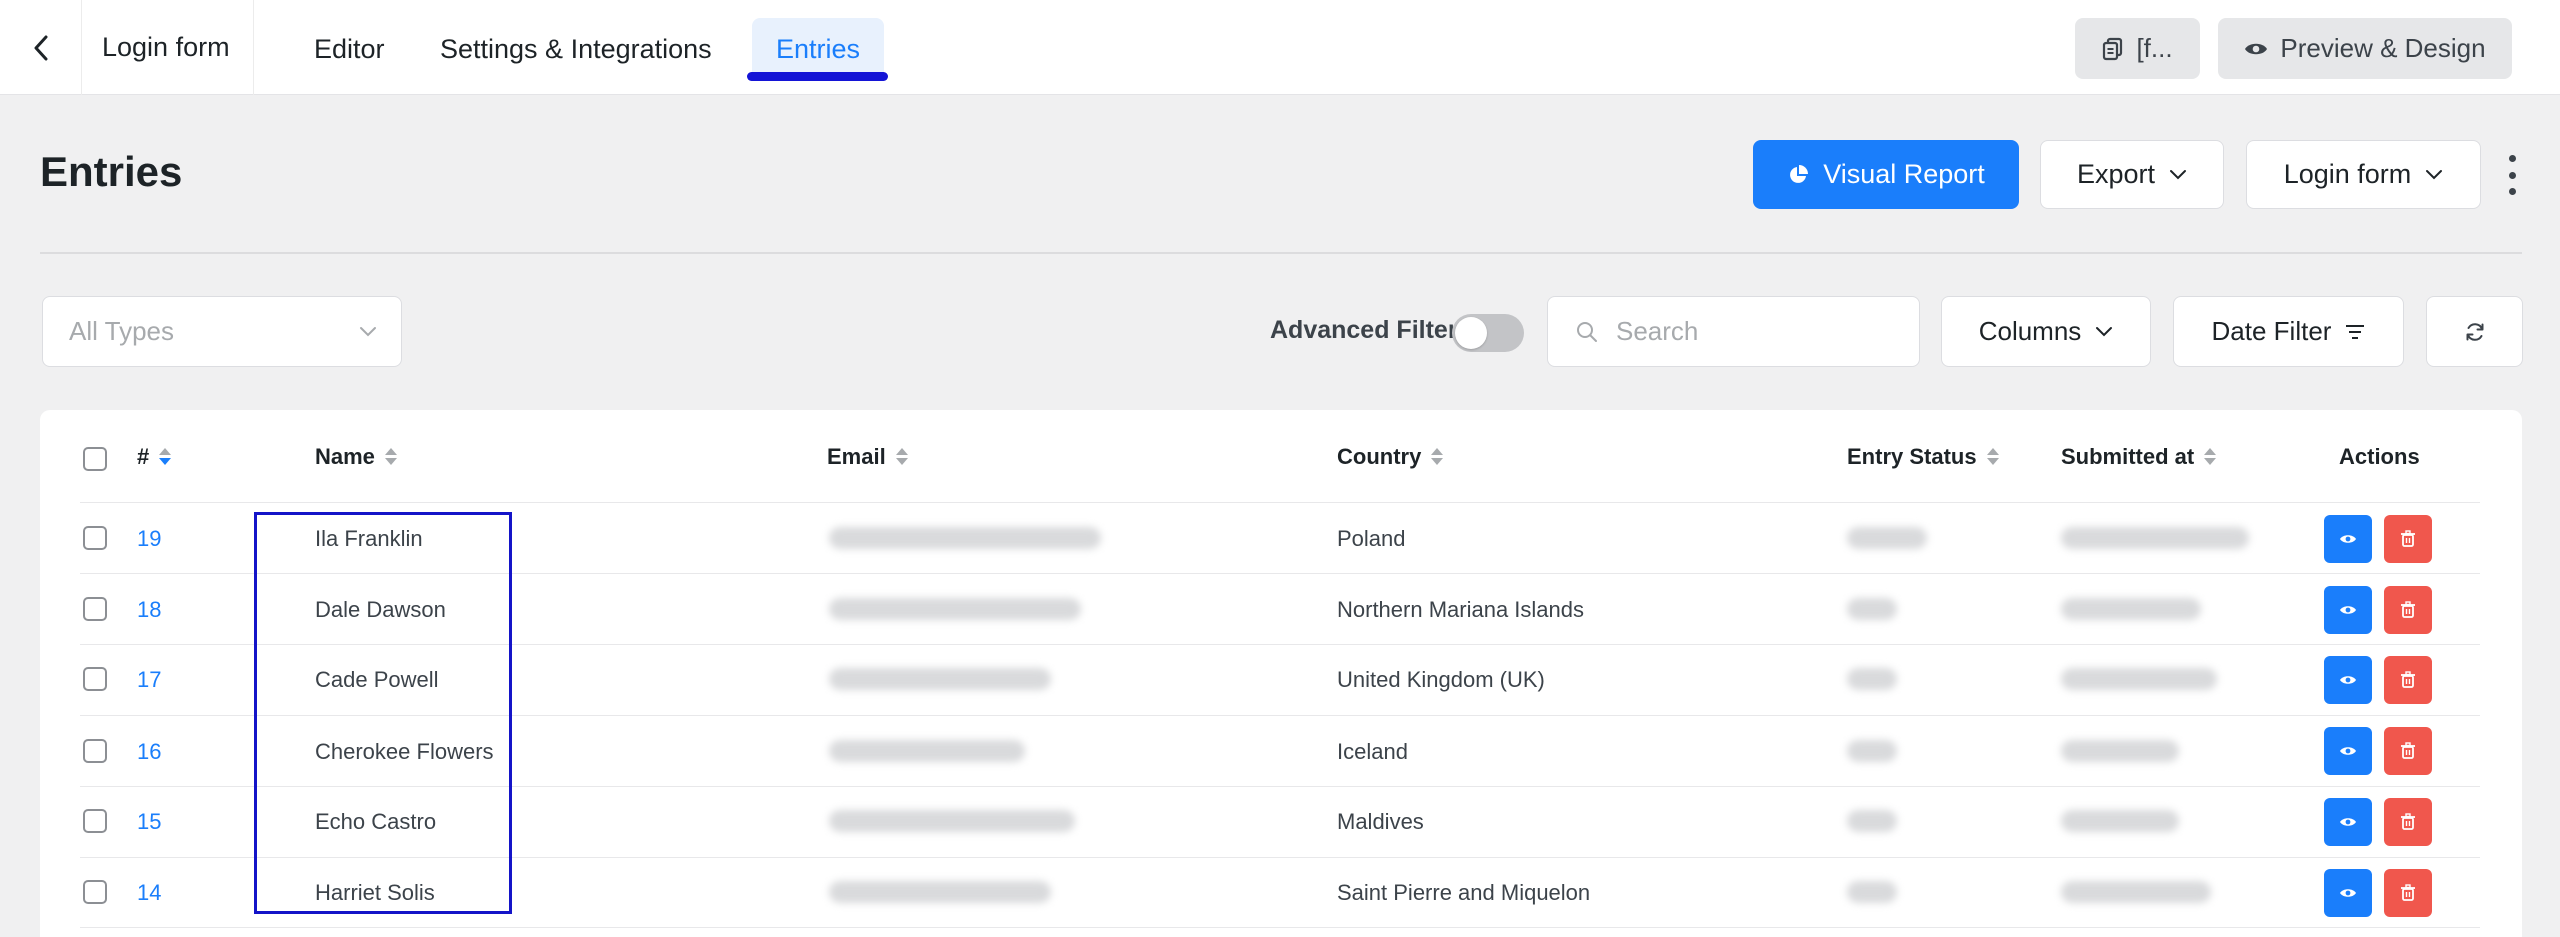 This screenshot has height=937, width=2560. I want to click on tab-entries: Entries, so click(818, 49).